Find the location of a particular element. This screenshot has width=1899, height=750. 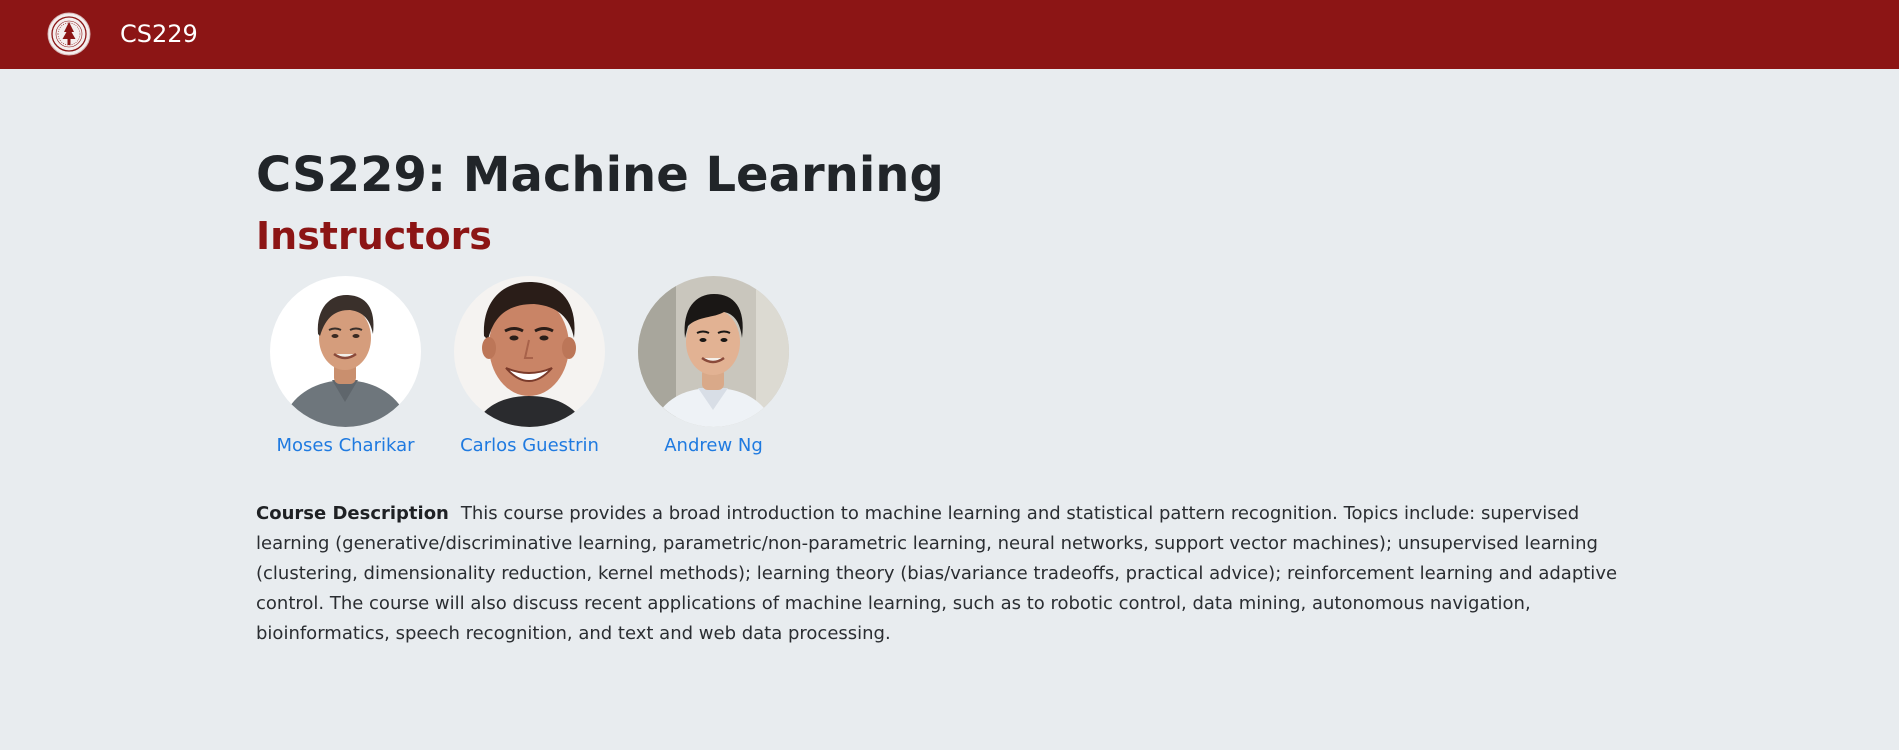

instructor-photo-andrew-ng is located at coordinates (713, 351).